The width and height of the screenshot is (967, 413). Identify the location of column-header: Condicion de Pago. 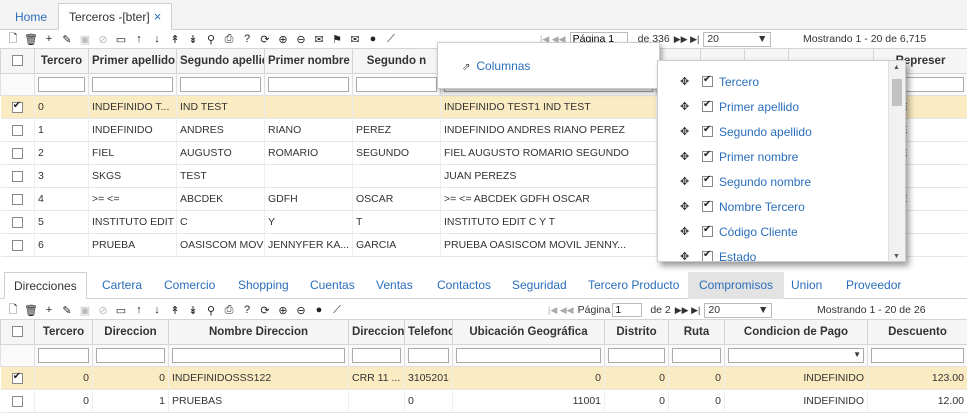
(796, 332).